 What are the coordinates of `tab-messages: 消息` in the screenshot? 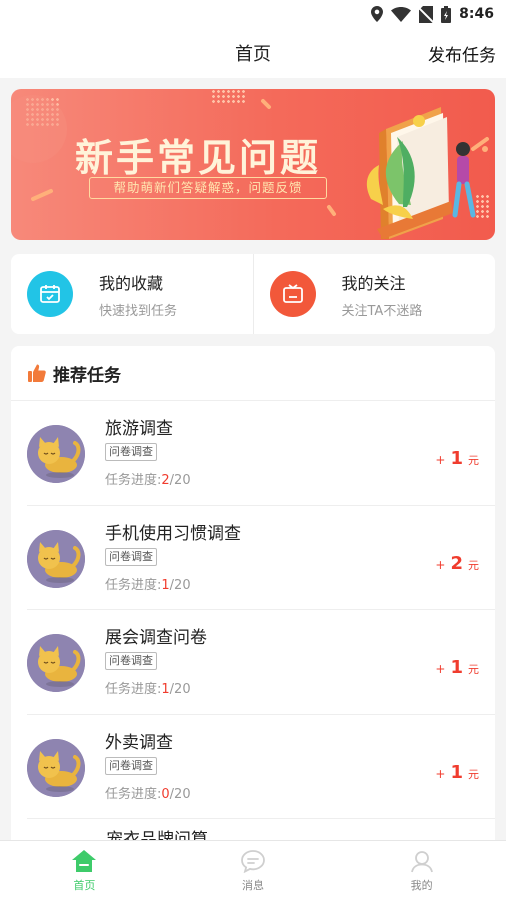 It's located at (253, 870).